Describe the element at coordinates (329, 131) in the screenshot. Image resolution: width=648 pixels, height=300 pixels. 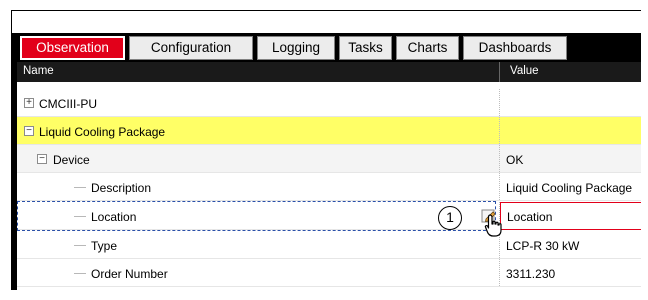
I see `tree-row-liquid-cooling-package: − Liquid Cooling Package` at that location.